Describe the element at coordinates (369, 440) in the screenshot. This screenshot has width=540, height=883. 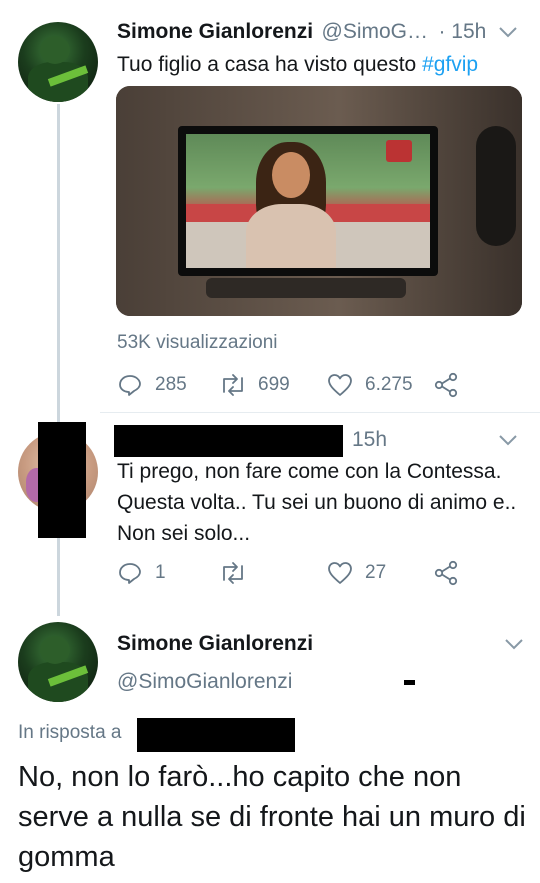
I see `tweet-time: 15h` at that location.